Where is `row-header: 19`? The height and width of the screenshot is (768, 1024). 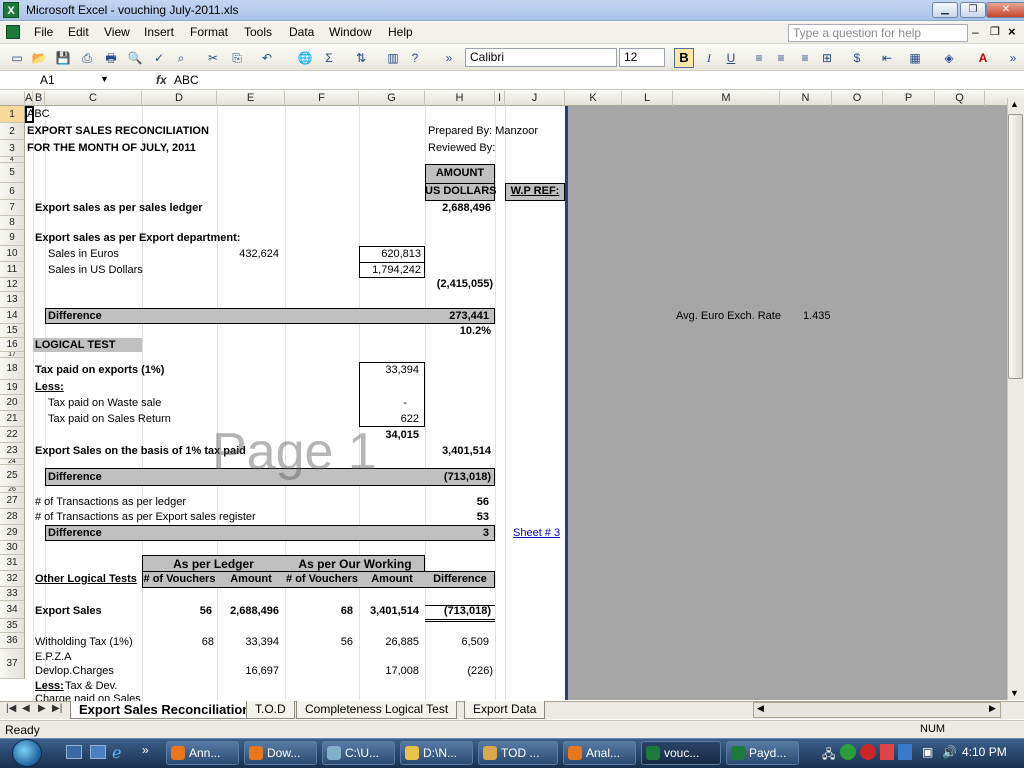
row-header: 19 is located at coordinates (12, 387).